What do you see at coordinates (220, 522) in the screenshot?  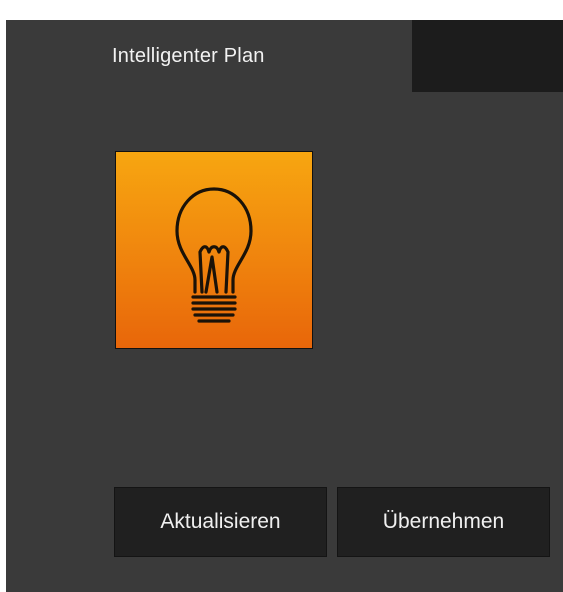 I see `refresh-button: Aktualisieren` at bounding box center [220, 522].